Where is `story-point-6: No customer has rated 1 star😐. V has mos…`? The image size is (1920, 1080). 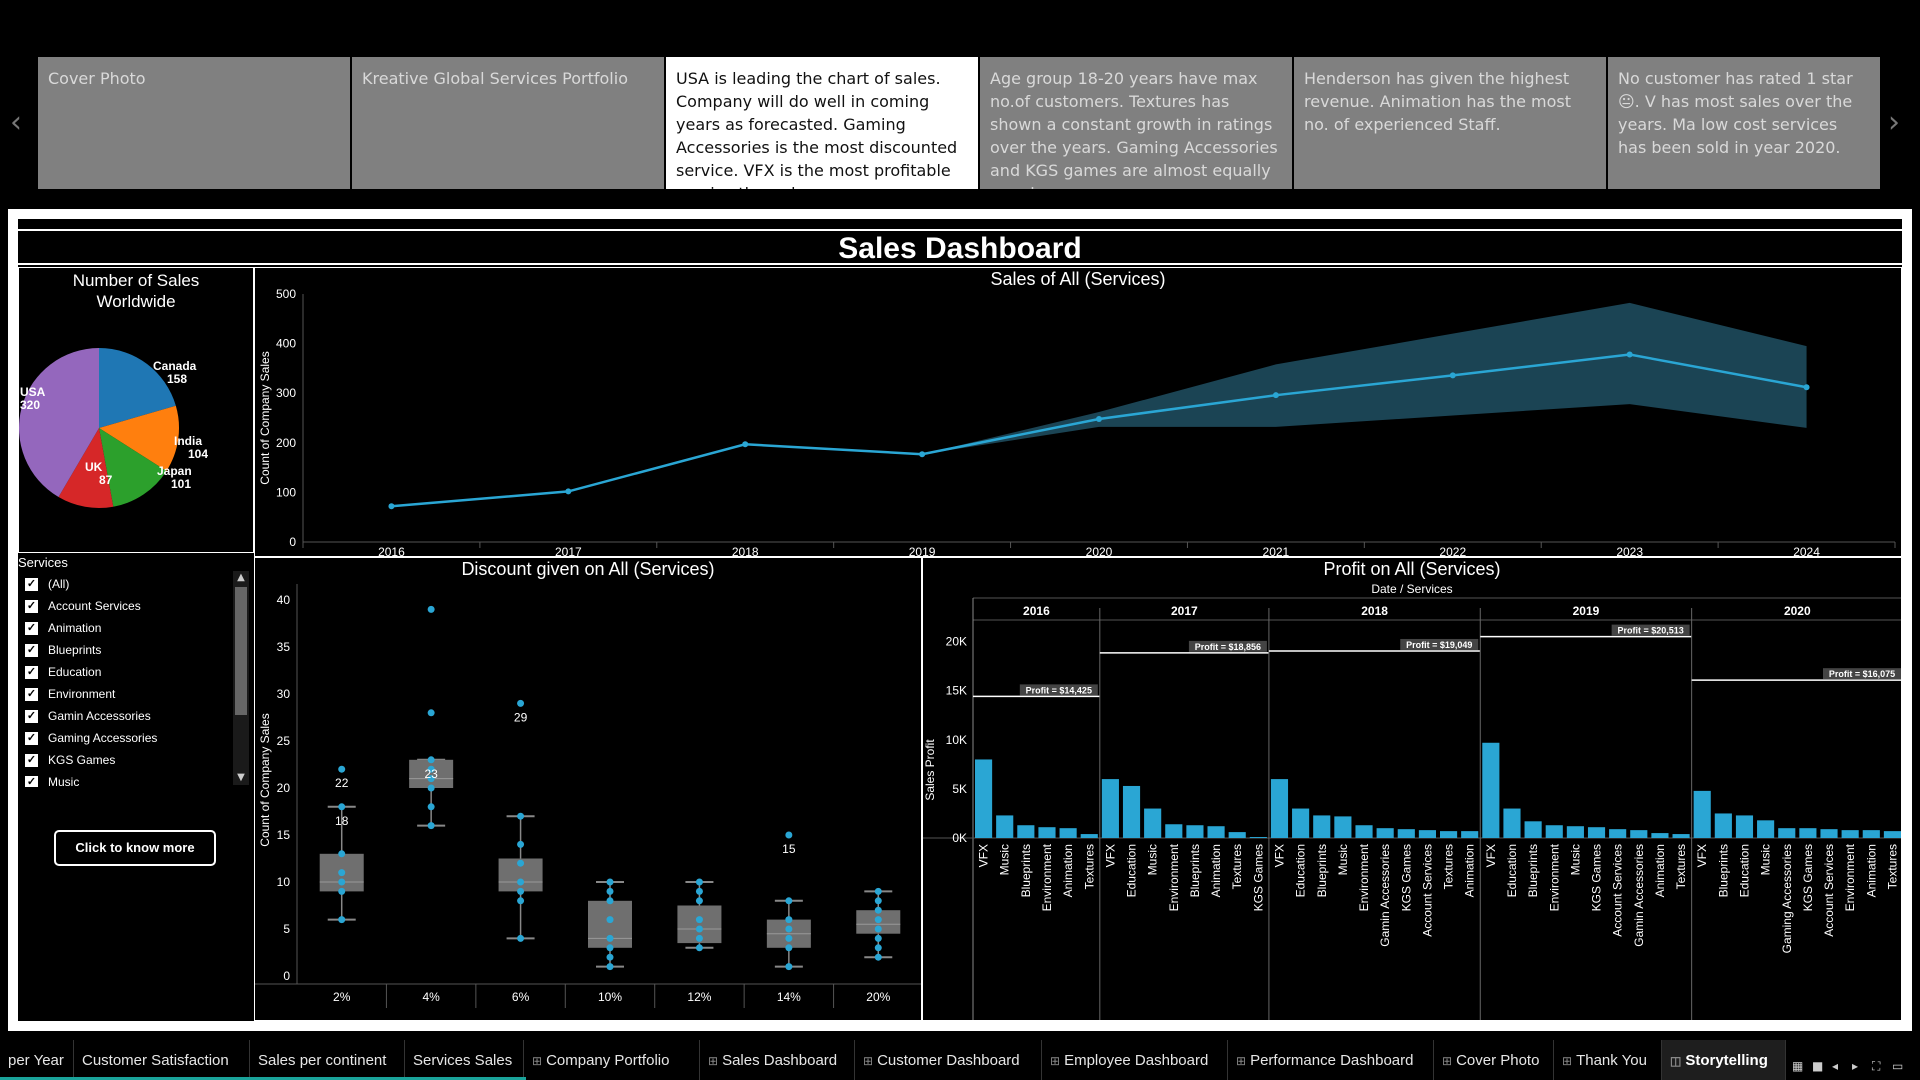 story-point-6: No customer has rated 1 star😐. V has mos… is located at coordinates (1744, 123).